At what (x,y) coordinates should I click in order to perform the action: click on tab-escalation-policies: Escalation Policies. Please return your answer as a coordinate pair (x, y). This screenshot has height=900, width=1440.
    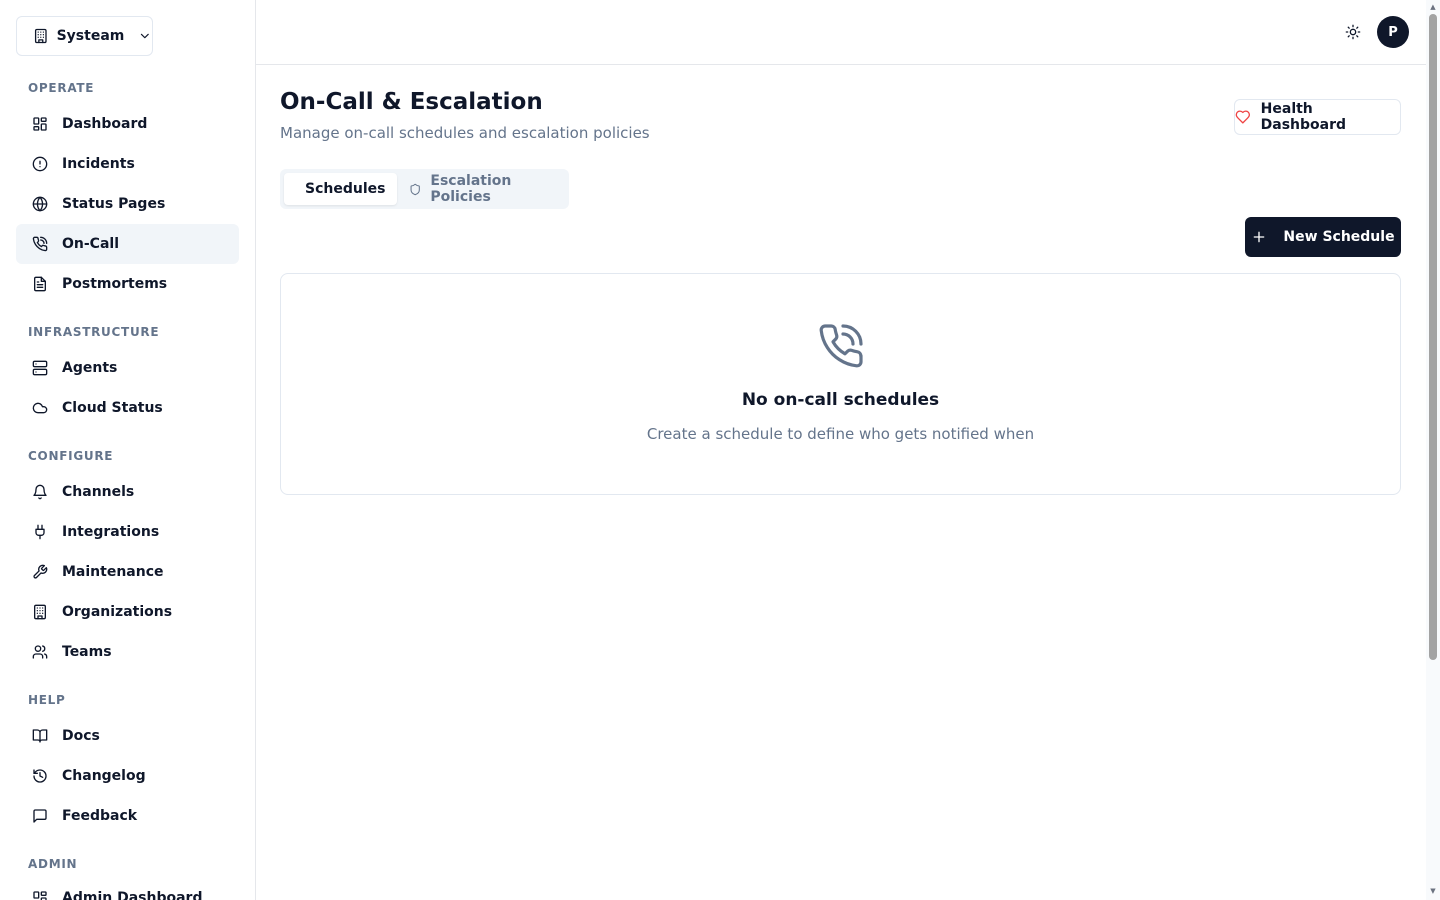
    Looking at the image, I should click on (480, 189).